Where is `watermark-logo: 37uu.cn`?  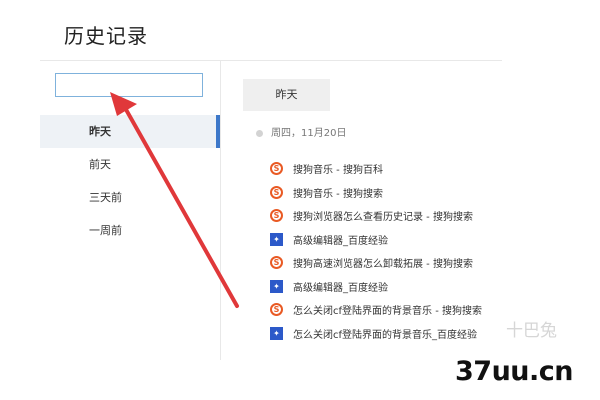 watermark-logo: 37uu.cn is located at coordinates (514, 371).